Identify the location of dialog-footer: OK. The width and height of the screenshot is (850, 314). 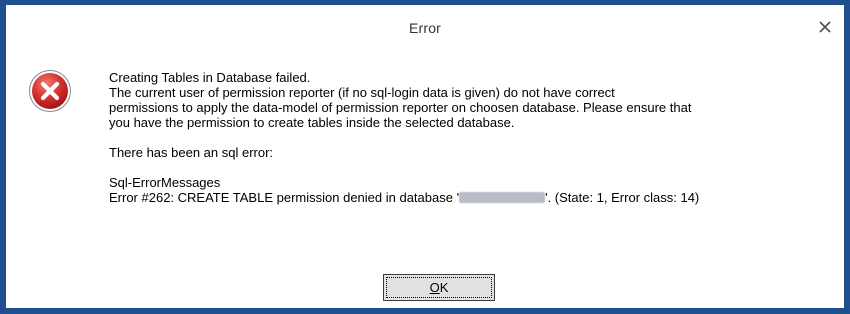
(425, 286).